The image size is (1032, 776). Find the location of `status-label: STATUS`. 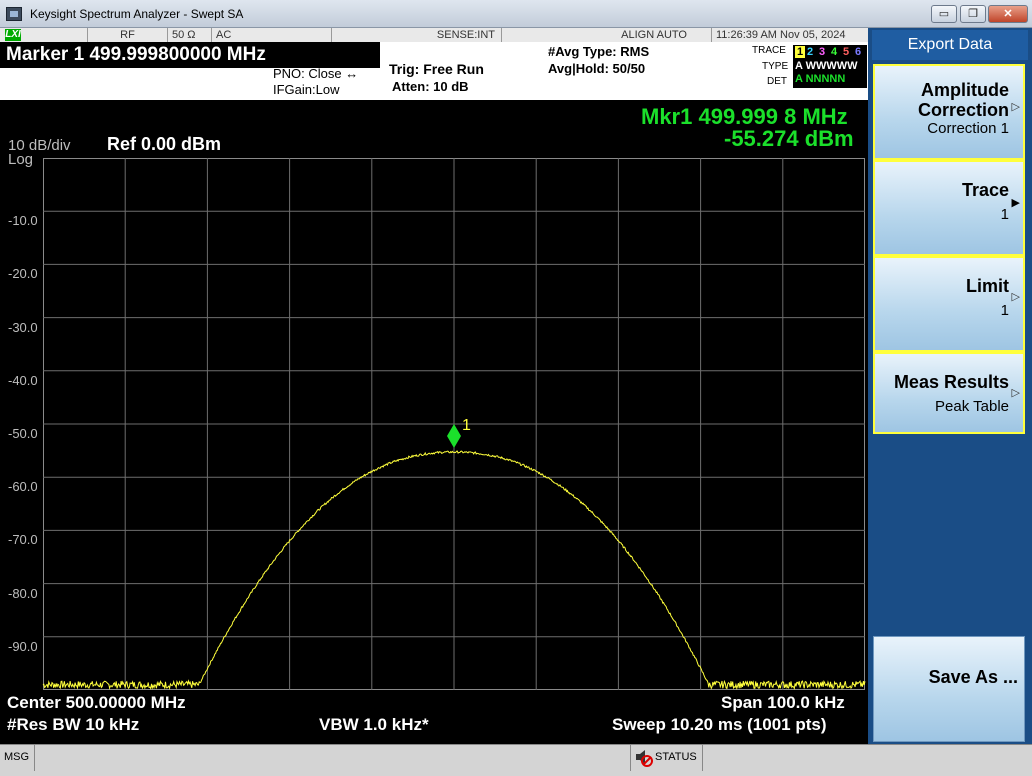

status-label: STATUS is located at coordinates (676, 757).